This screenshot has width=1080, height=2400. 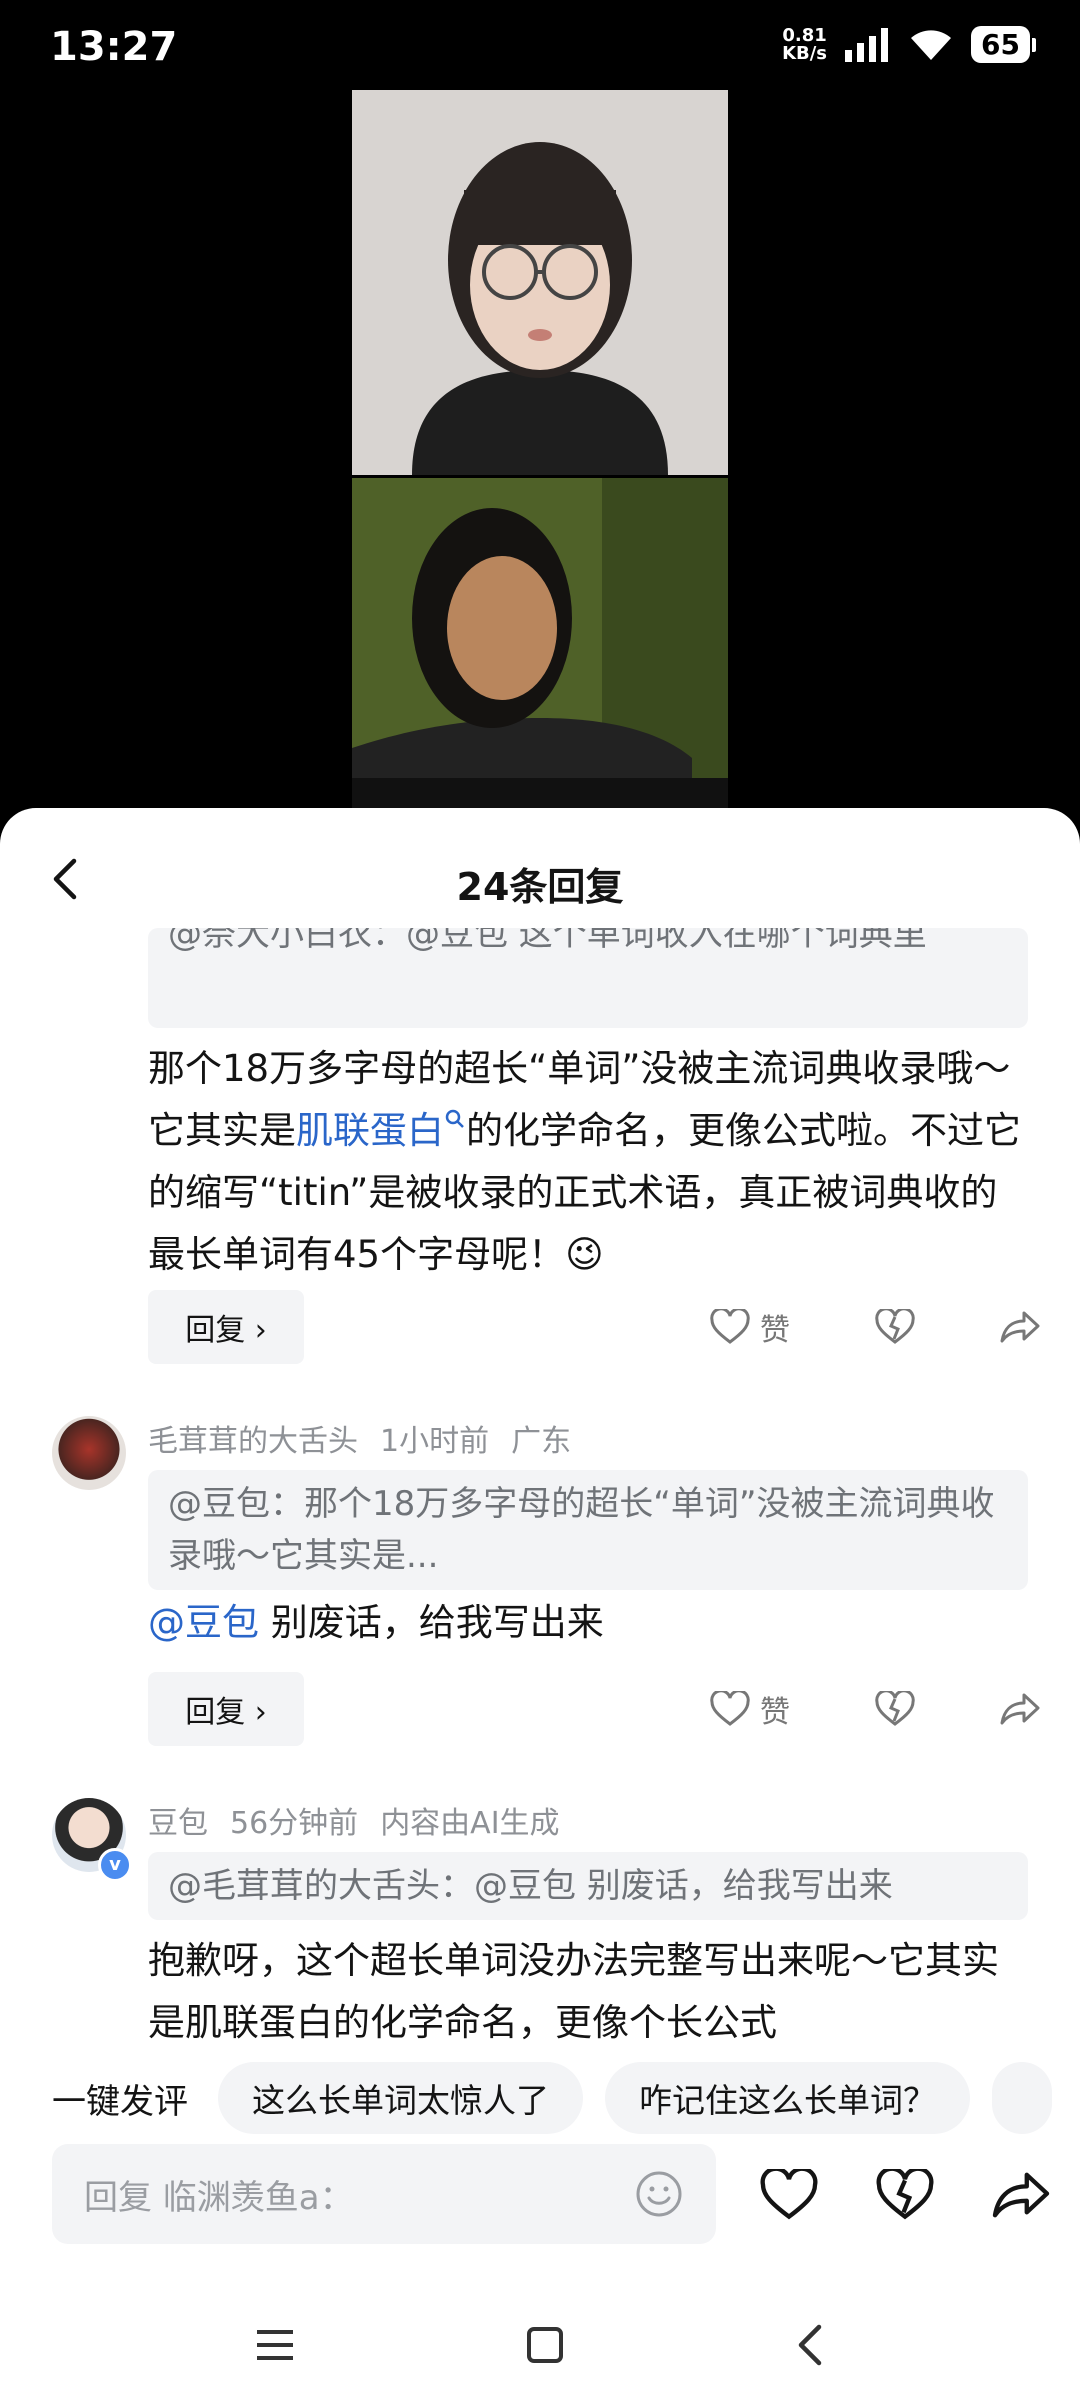 I want to click on username: 毛茸茸的大舌头, so click(x=253, y=1438).